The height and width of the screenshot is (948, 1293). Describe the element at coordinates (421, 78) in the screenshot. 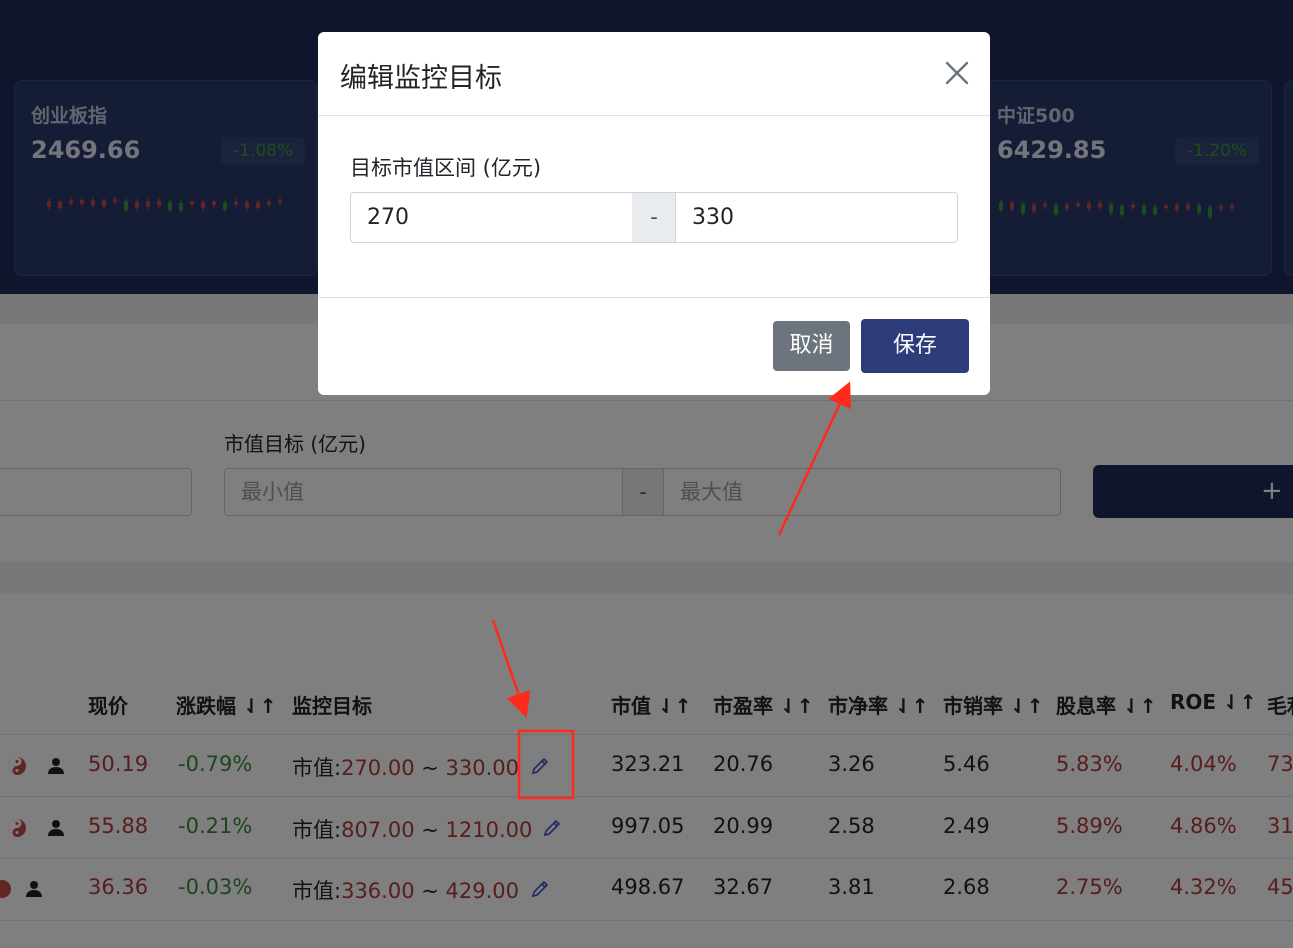

I see `modal-title: 编辑监控目标` at that location.